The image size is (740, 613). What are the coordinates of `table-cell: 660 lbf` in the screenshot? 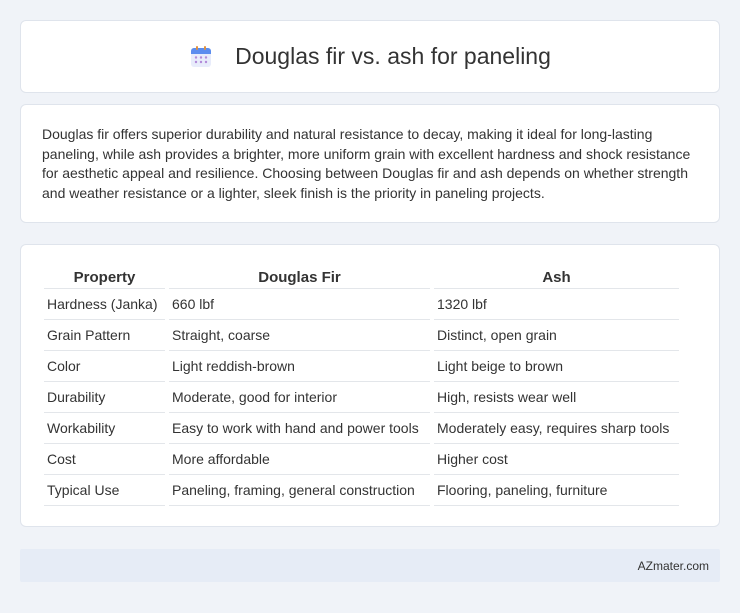 It's located at (299, 304).